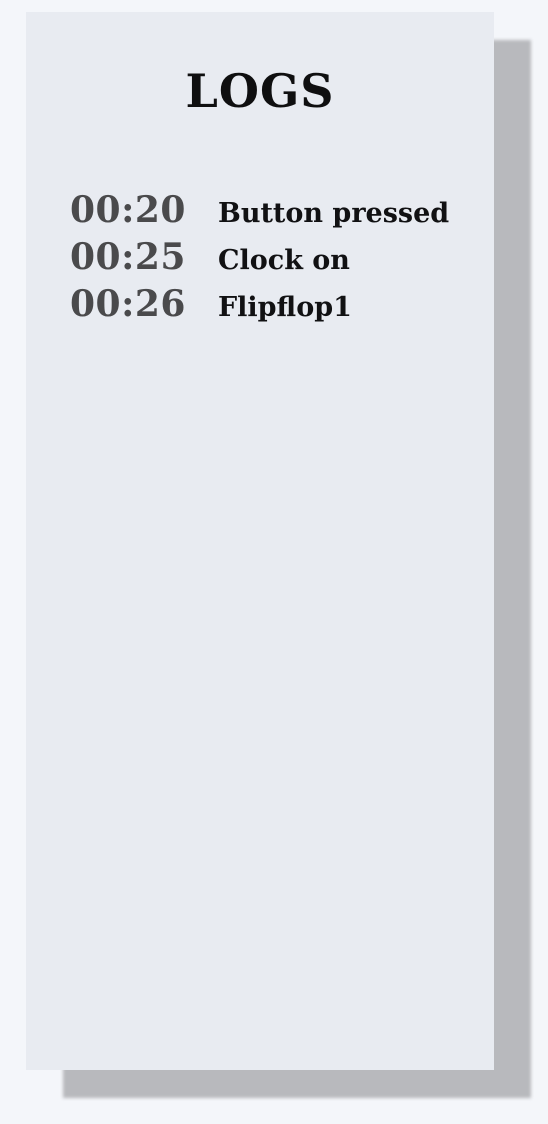  What do you see at coordinates (128, 304) in the screenshot?
I see `log-time: 00:26` at bounding box center [128, 304].